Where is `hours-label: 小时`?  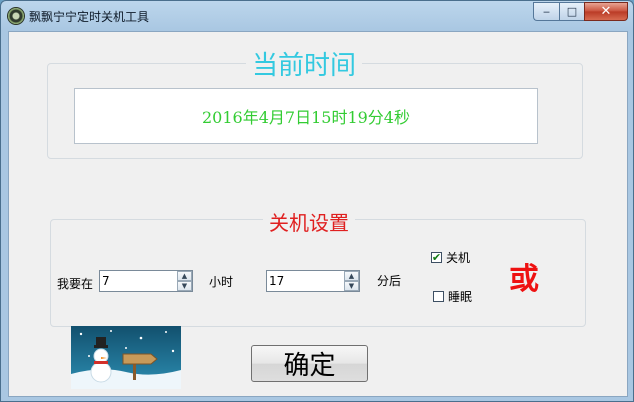 hours-label: 小时 is located at coordinates (221, 282).